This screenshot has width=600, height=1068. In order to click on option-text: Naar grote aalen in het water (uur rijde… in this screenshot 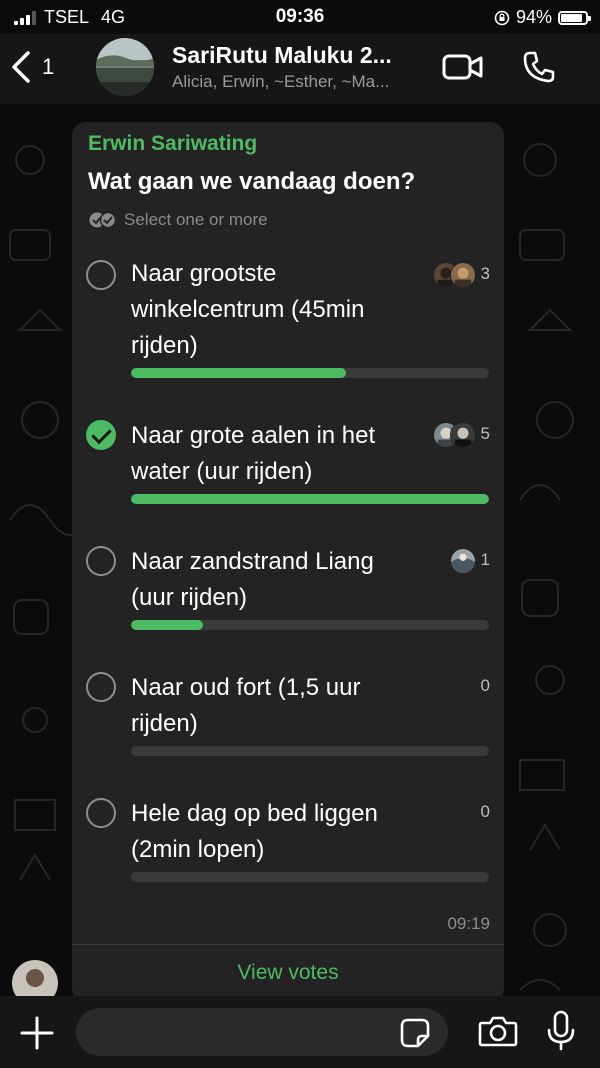, I will do `click(253, 453)`.